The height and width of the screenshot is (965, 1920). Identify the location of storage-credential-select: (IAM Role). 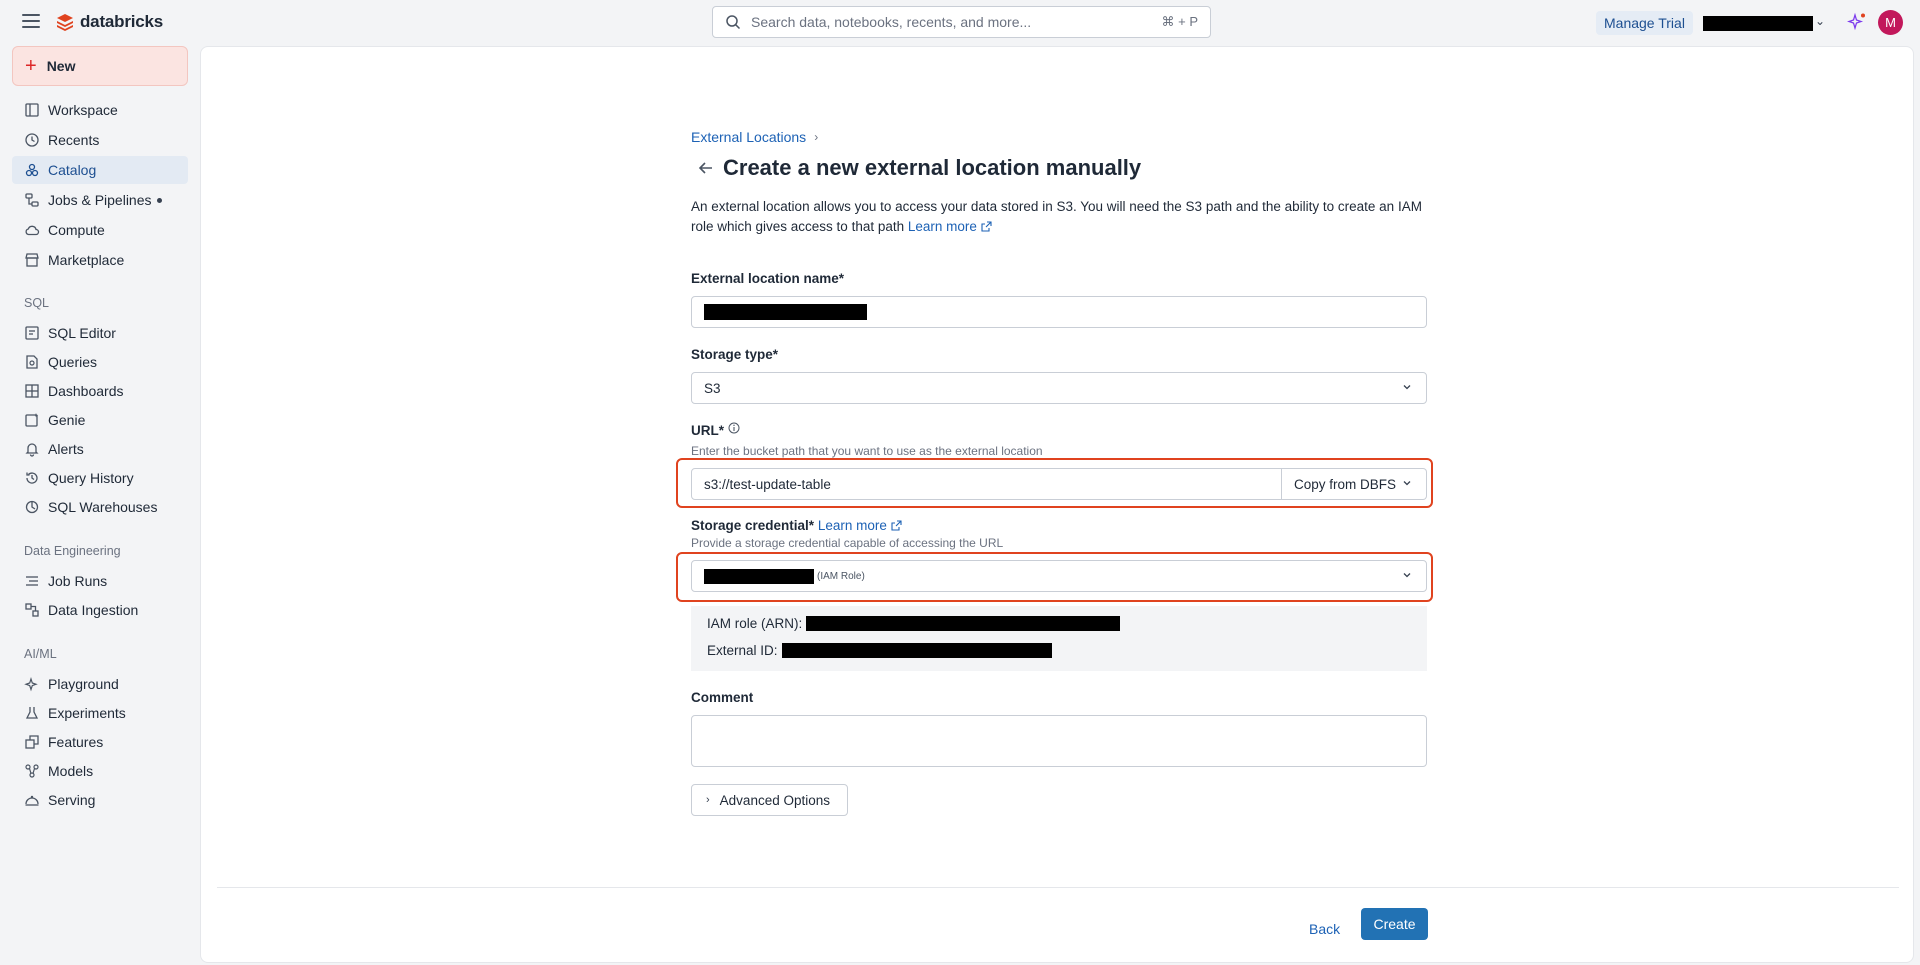
(1059, 576).